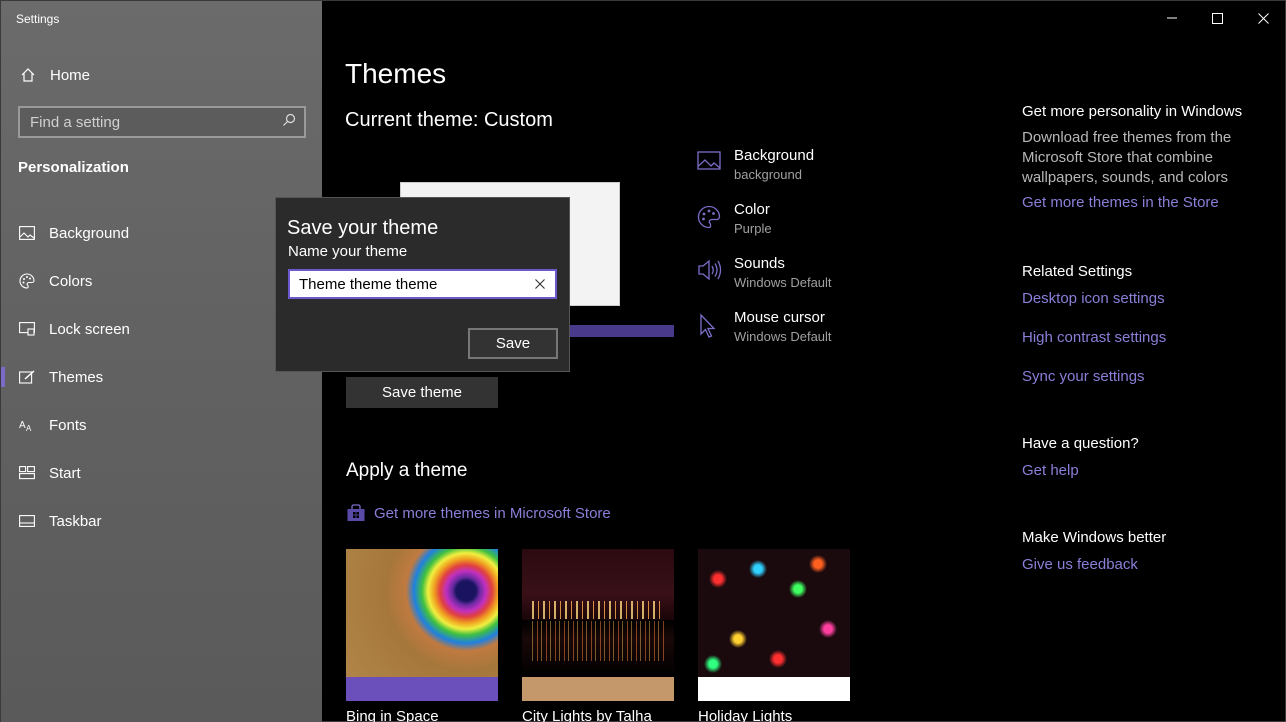 This screenshot has width=1286, height=722. What do you see at coordinates (356, 513) in the screenshot?
I see `store-bag-icon` at bounding box center [356, 513].